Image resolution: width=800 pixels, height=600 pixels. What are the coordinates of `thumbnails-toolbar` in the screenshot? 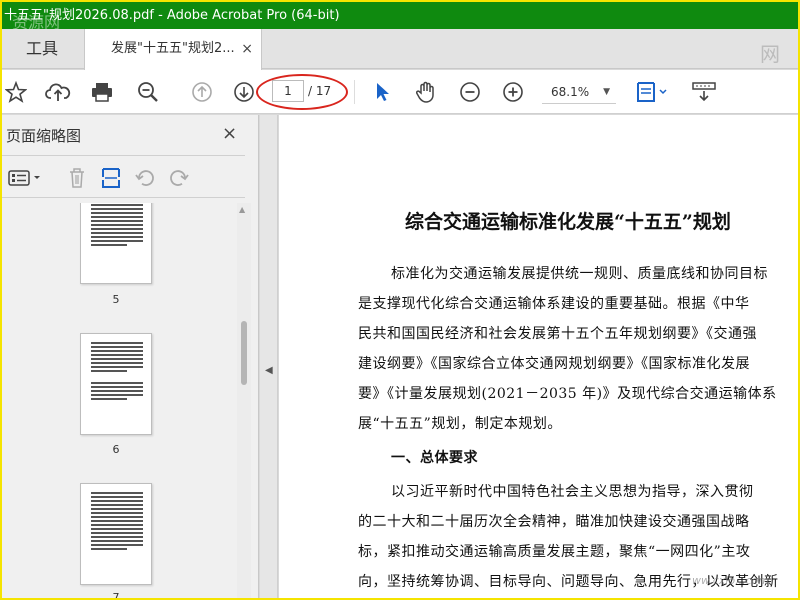 It's located at (123, 178).